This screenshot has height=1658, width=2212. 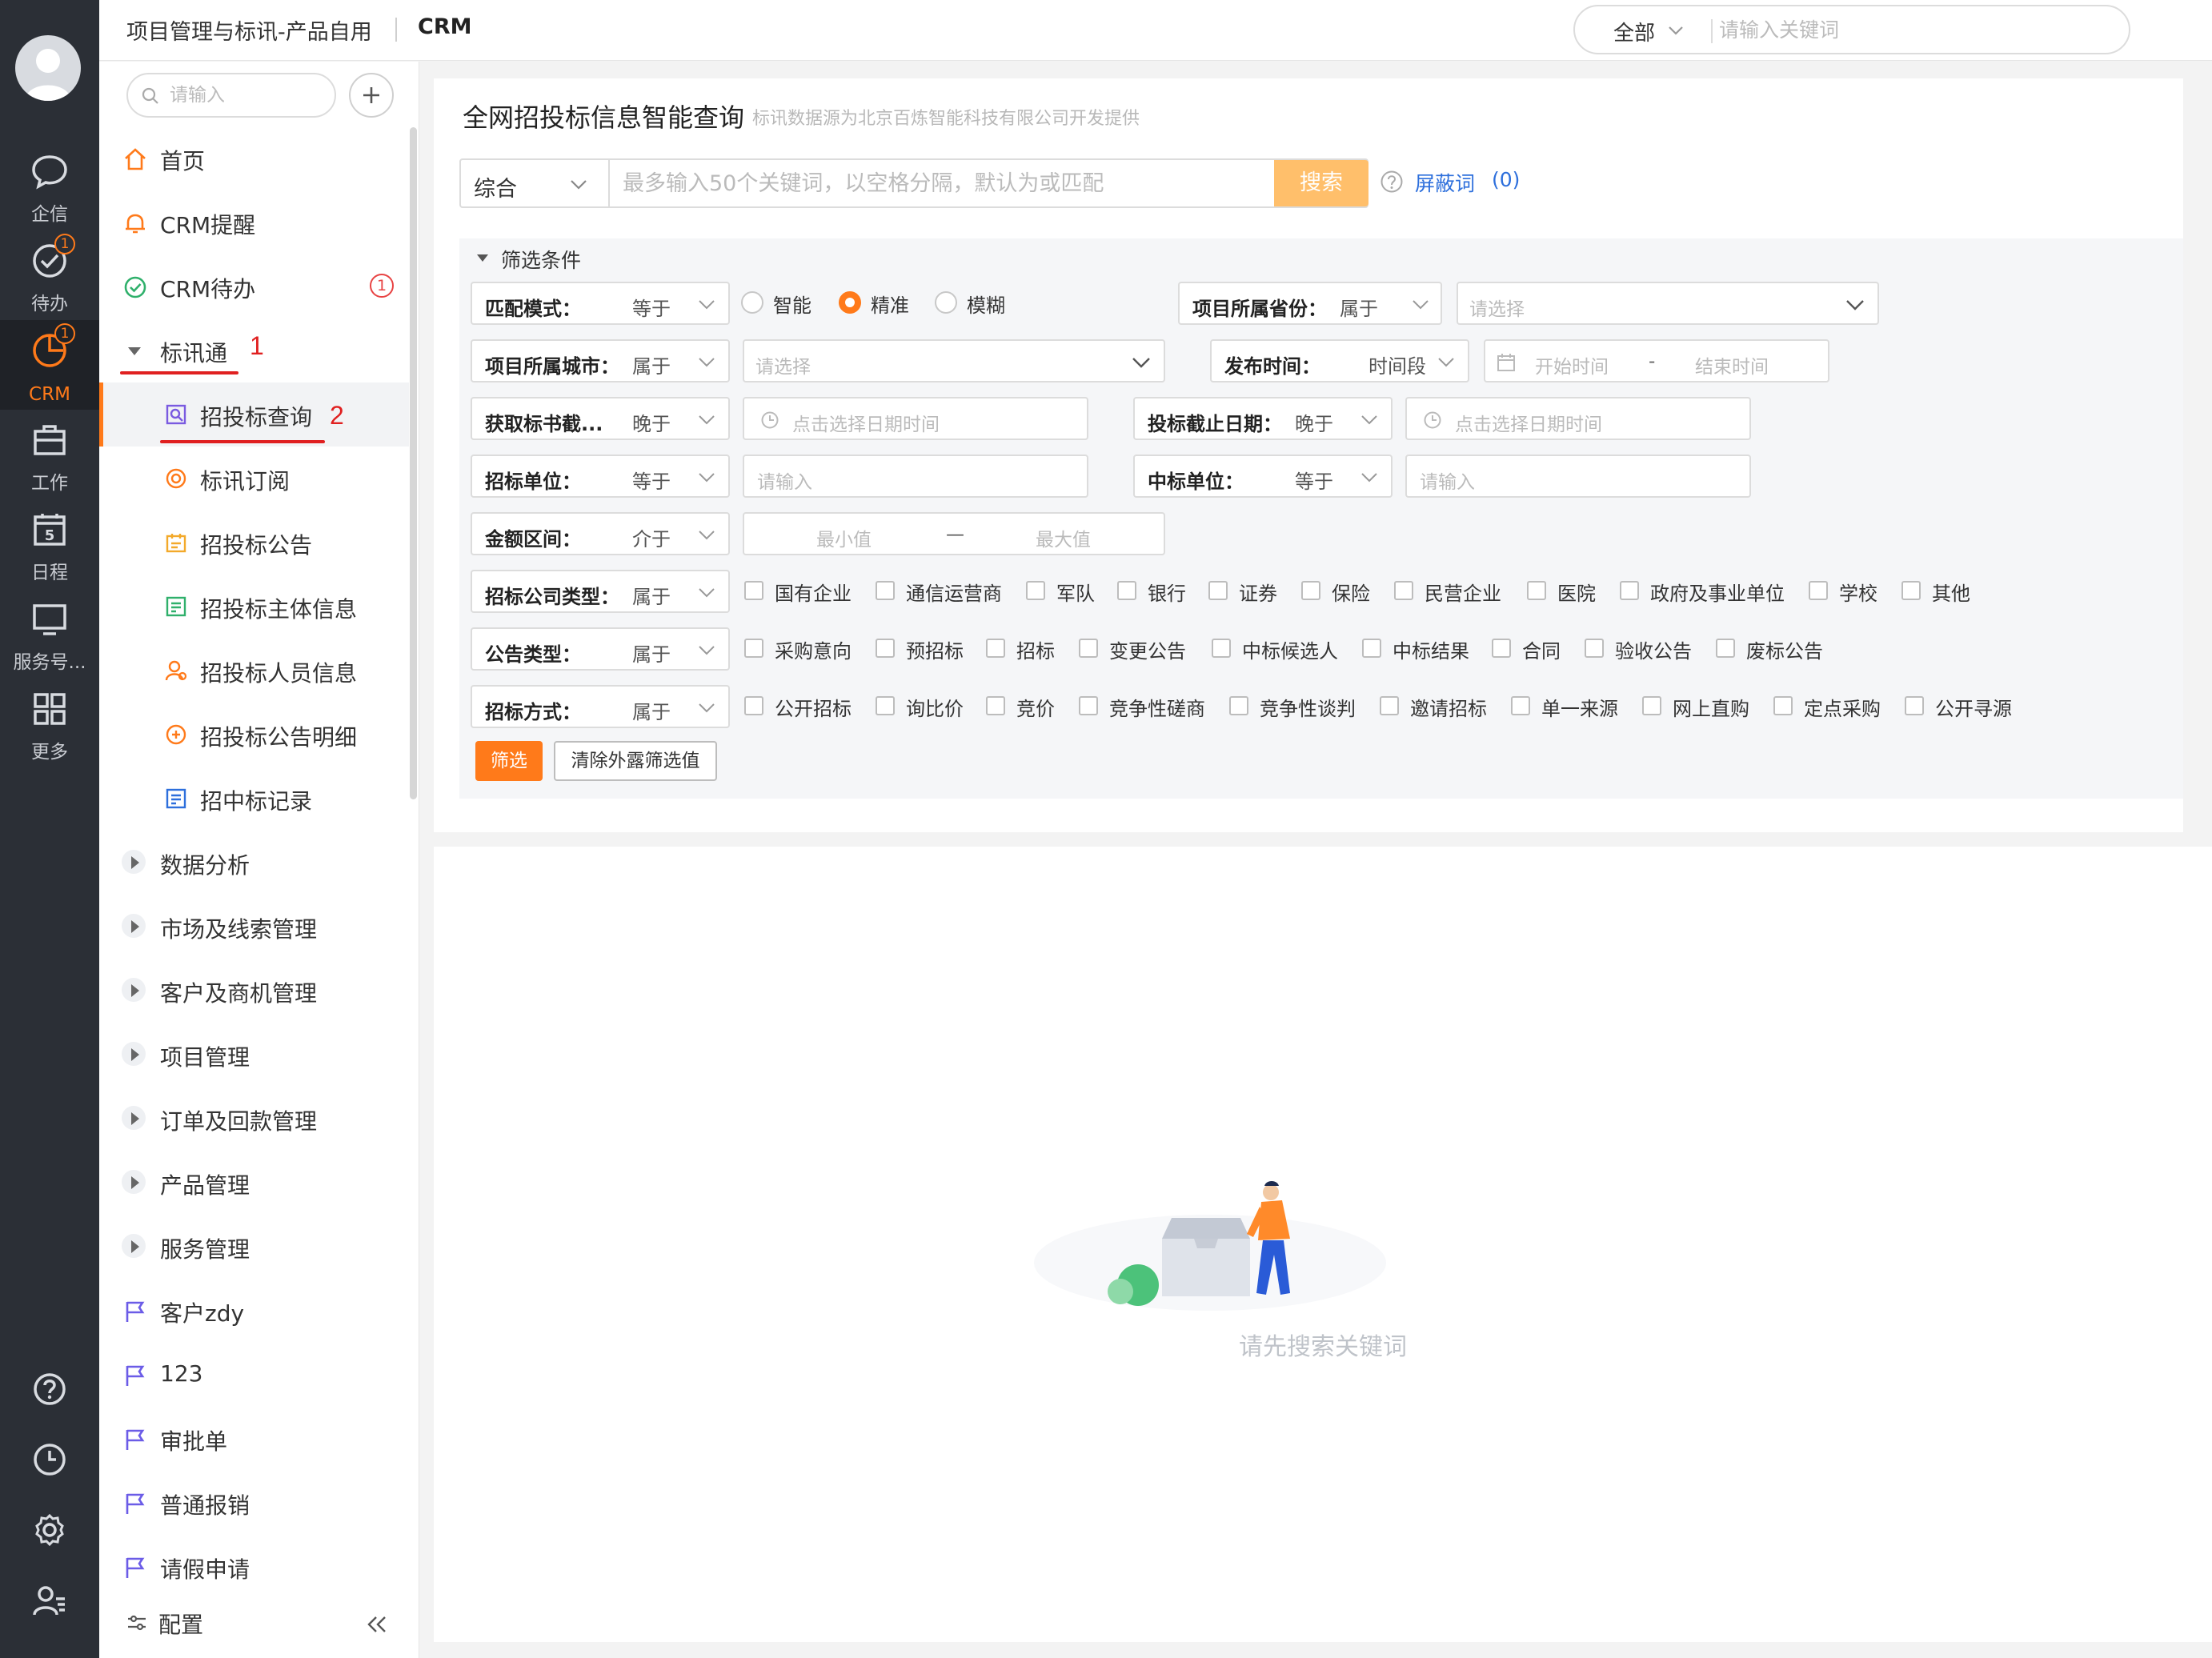 What do you see at coordinates (254, 863) in the screenshot?
I see `sidebar-group-data-analysis: 数据分析` at bounding box center [254, 863].